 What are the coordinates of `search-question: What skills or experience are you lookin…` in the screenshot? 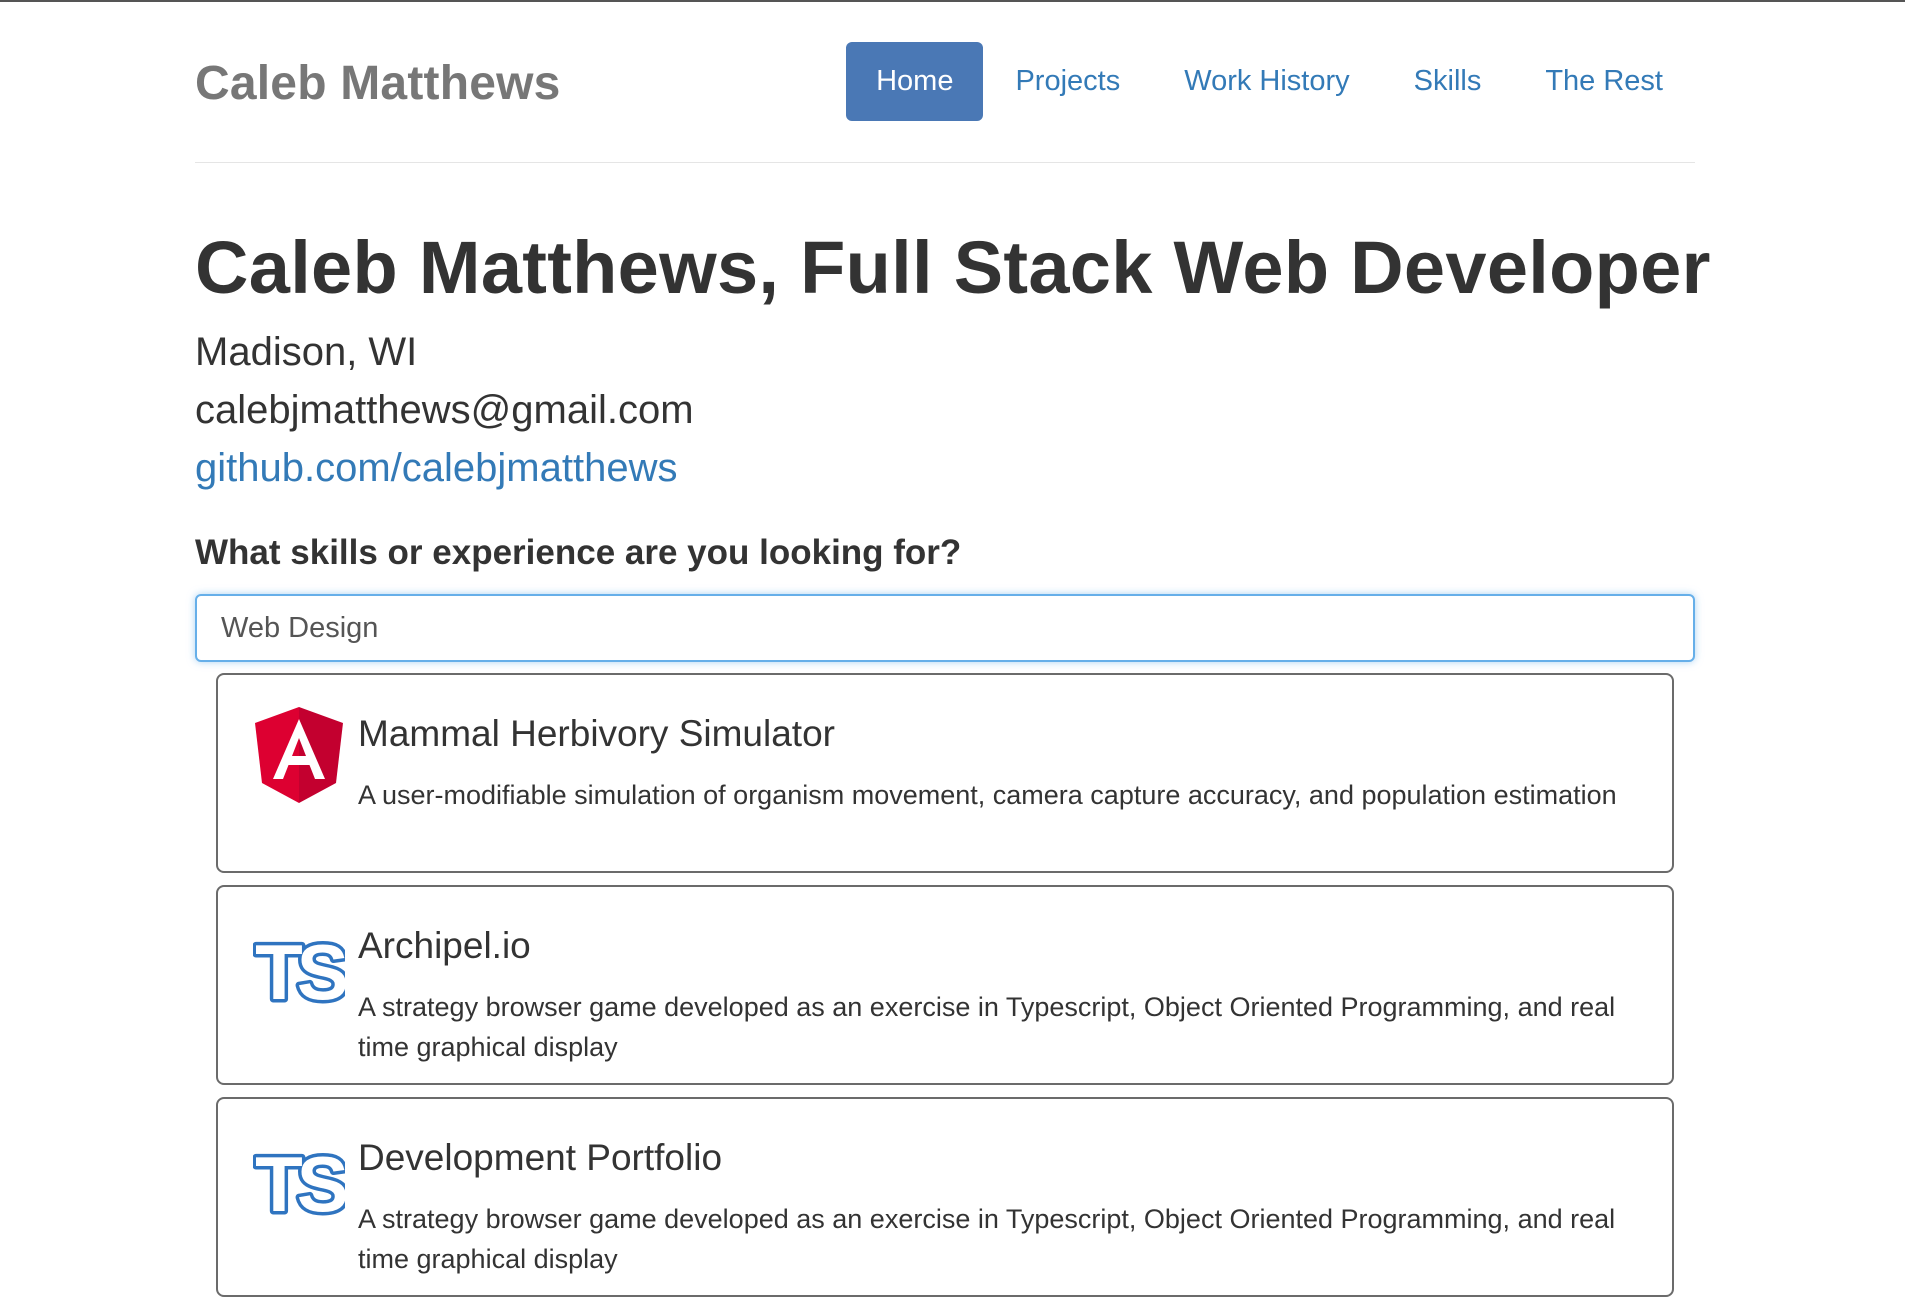 It's located at (578, 552).